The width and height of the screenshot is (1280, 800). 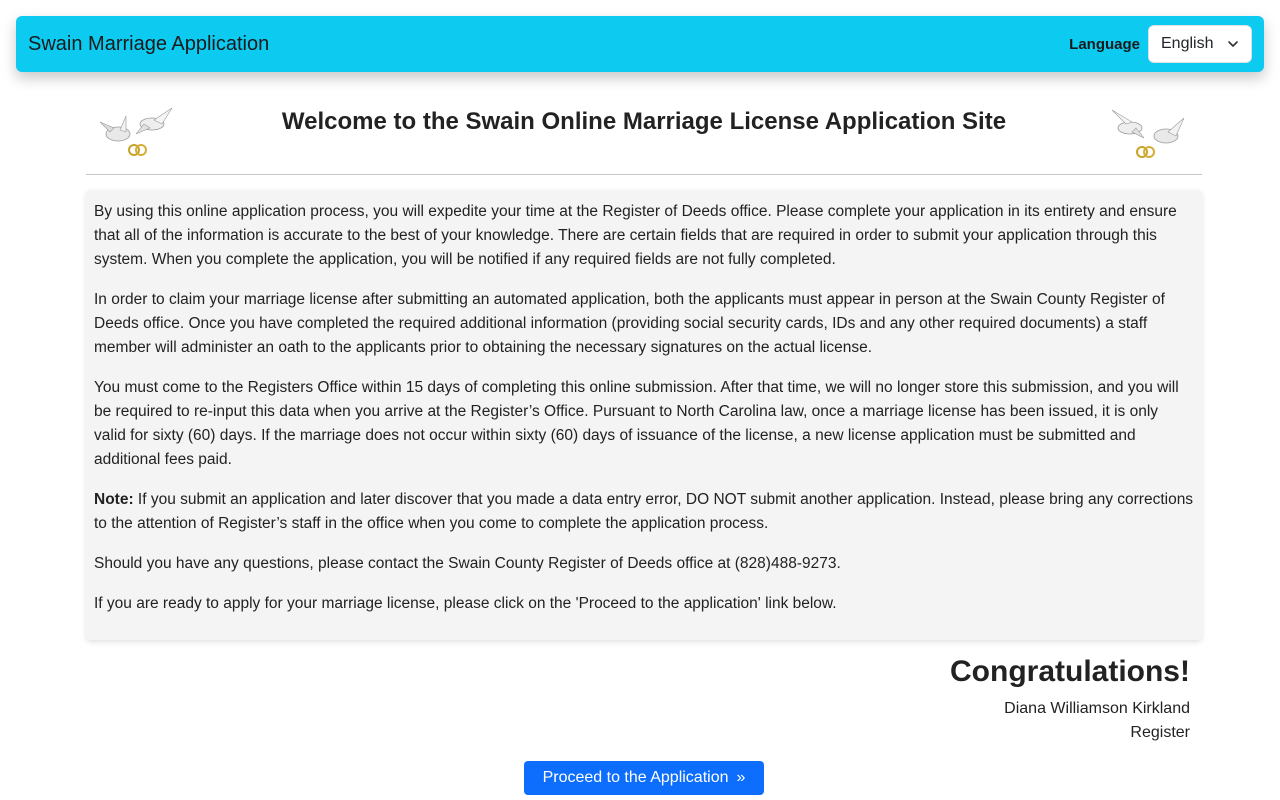 What do you see at coordinates (1233, 44) in the screenshot?
I see `chevron-down-icon` at bounding box center [1233, 44].